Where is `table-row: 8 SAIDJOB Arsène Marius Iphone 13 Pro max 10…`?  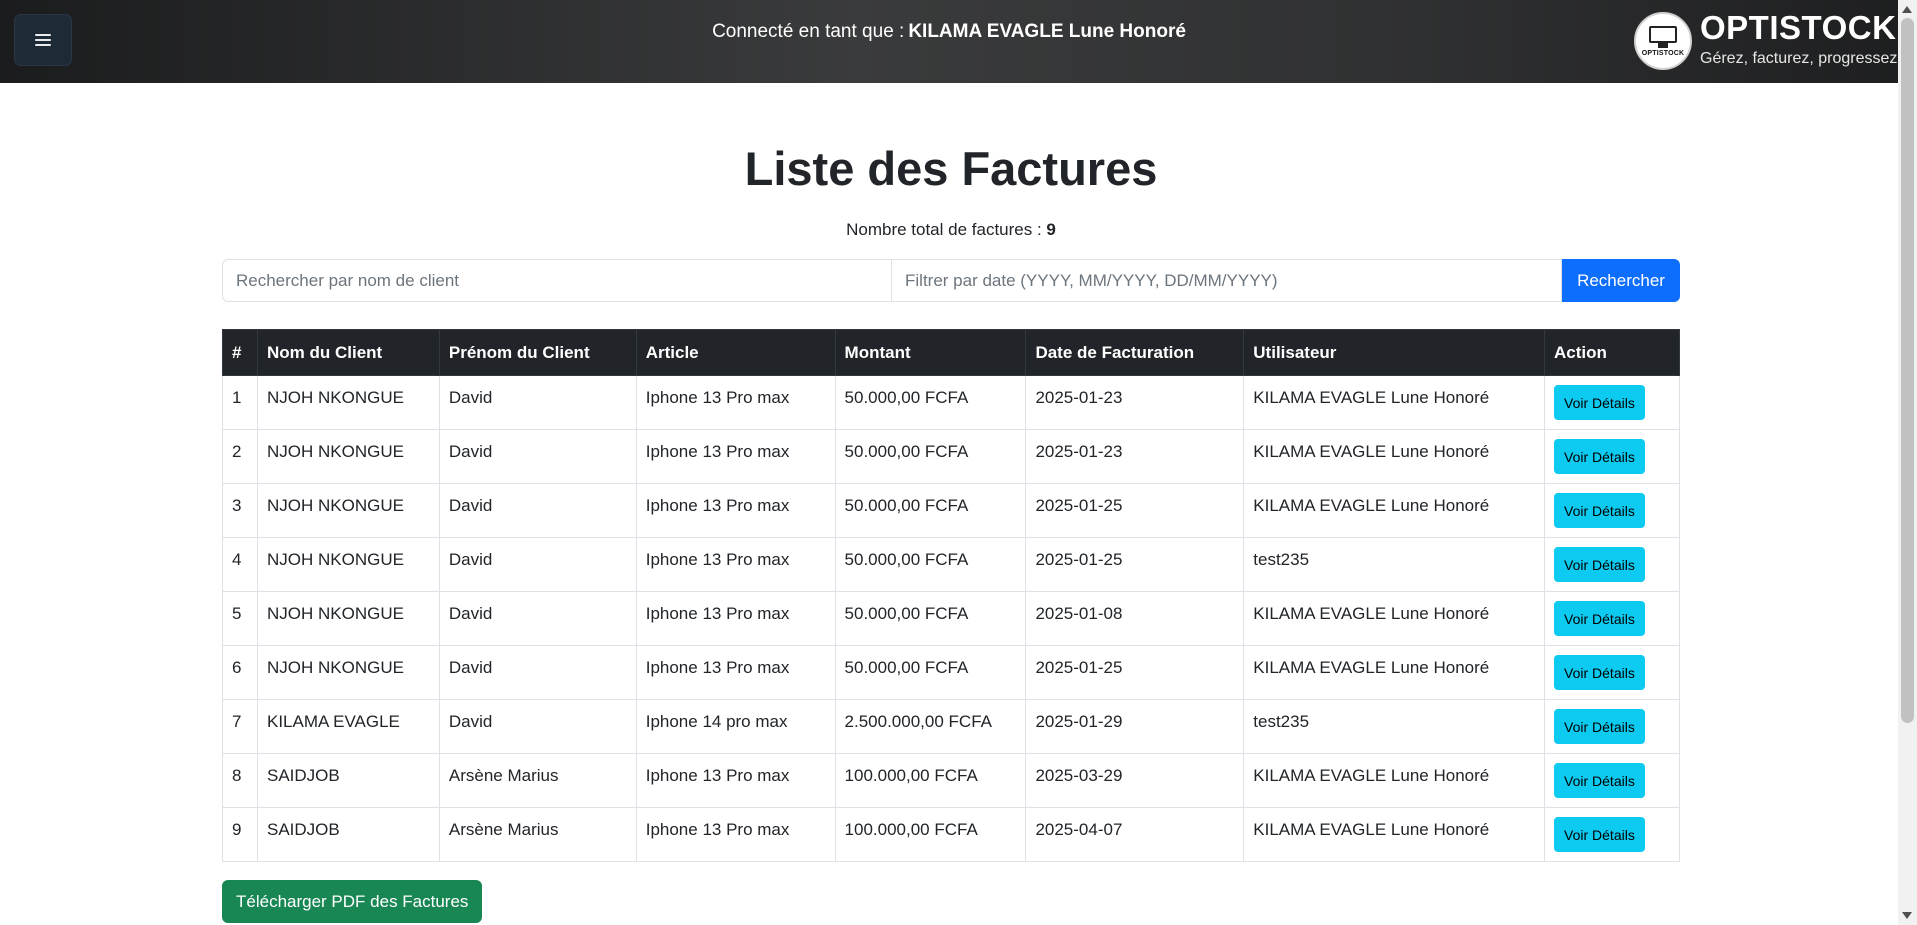
table-row: 8 SAIDJOB Arsène Marius Iphone 13 Pro max 10… is located at coordinates (951, 780).